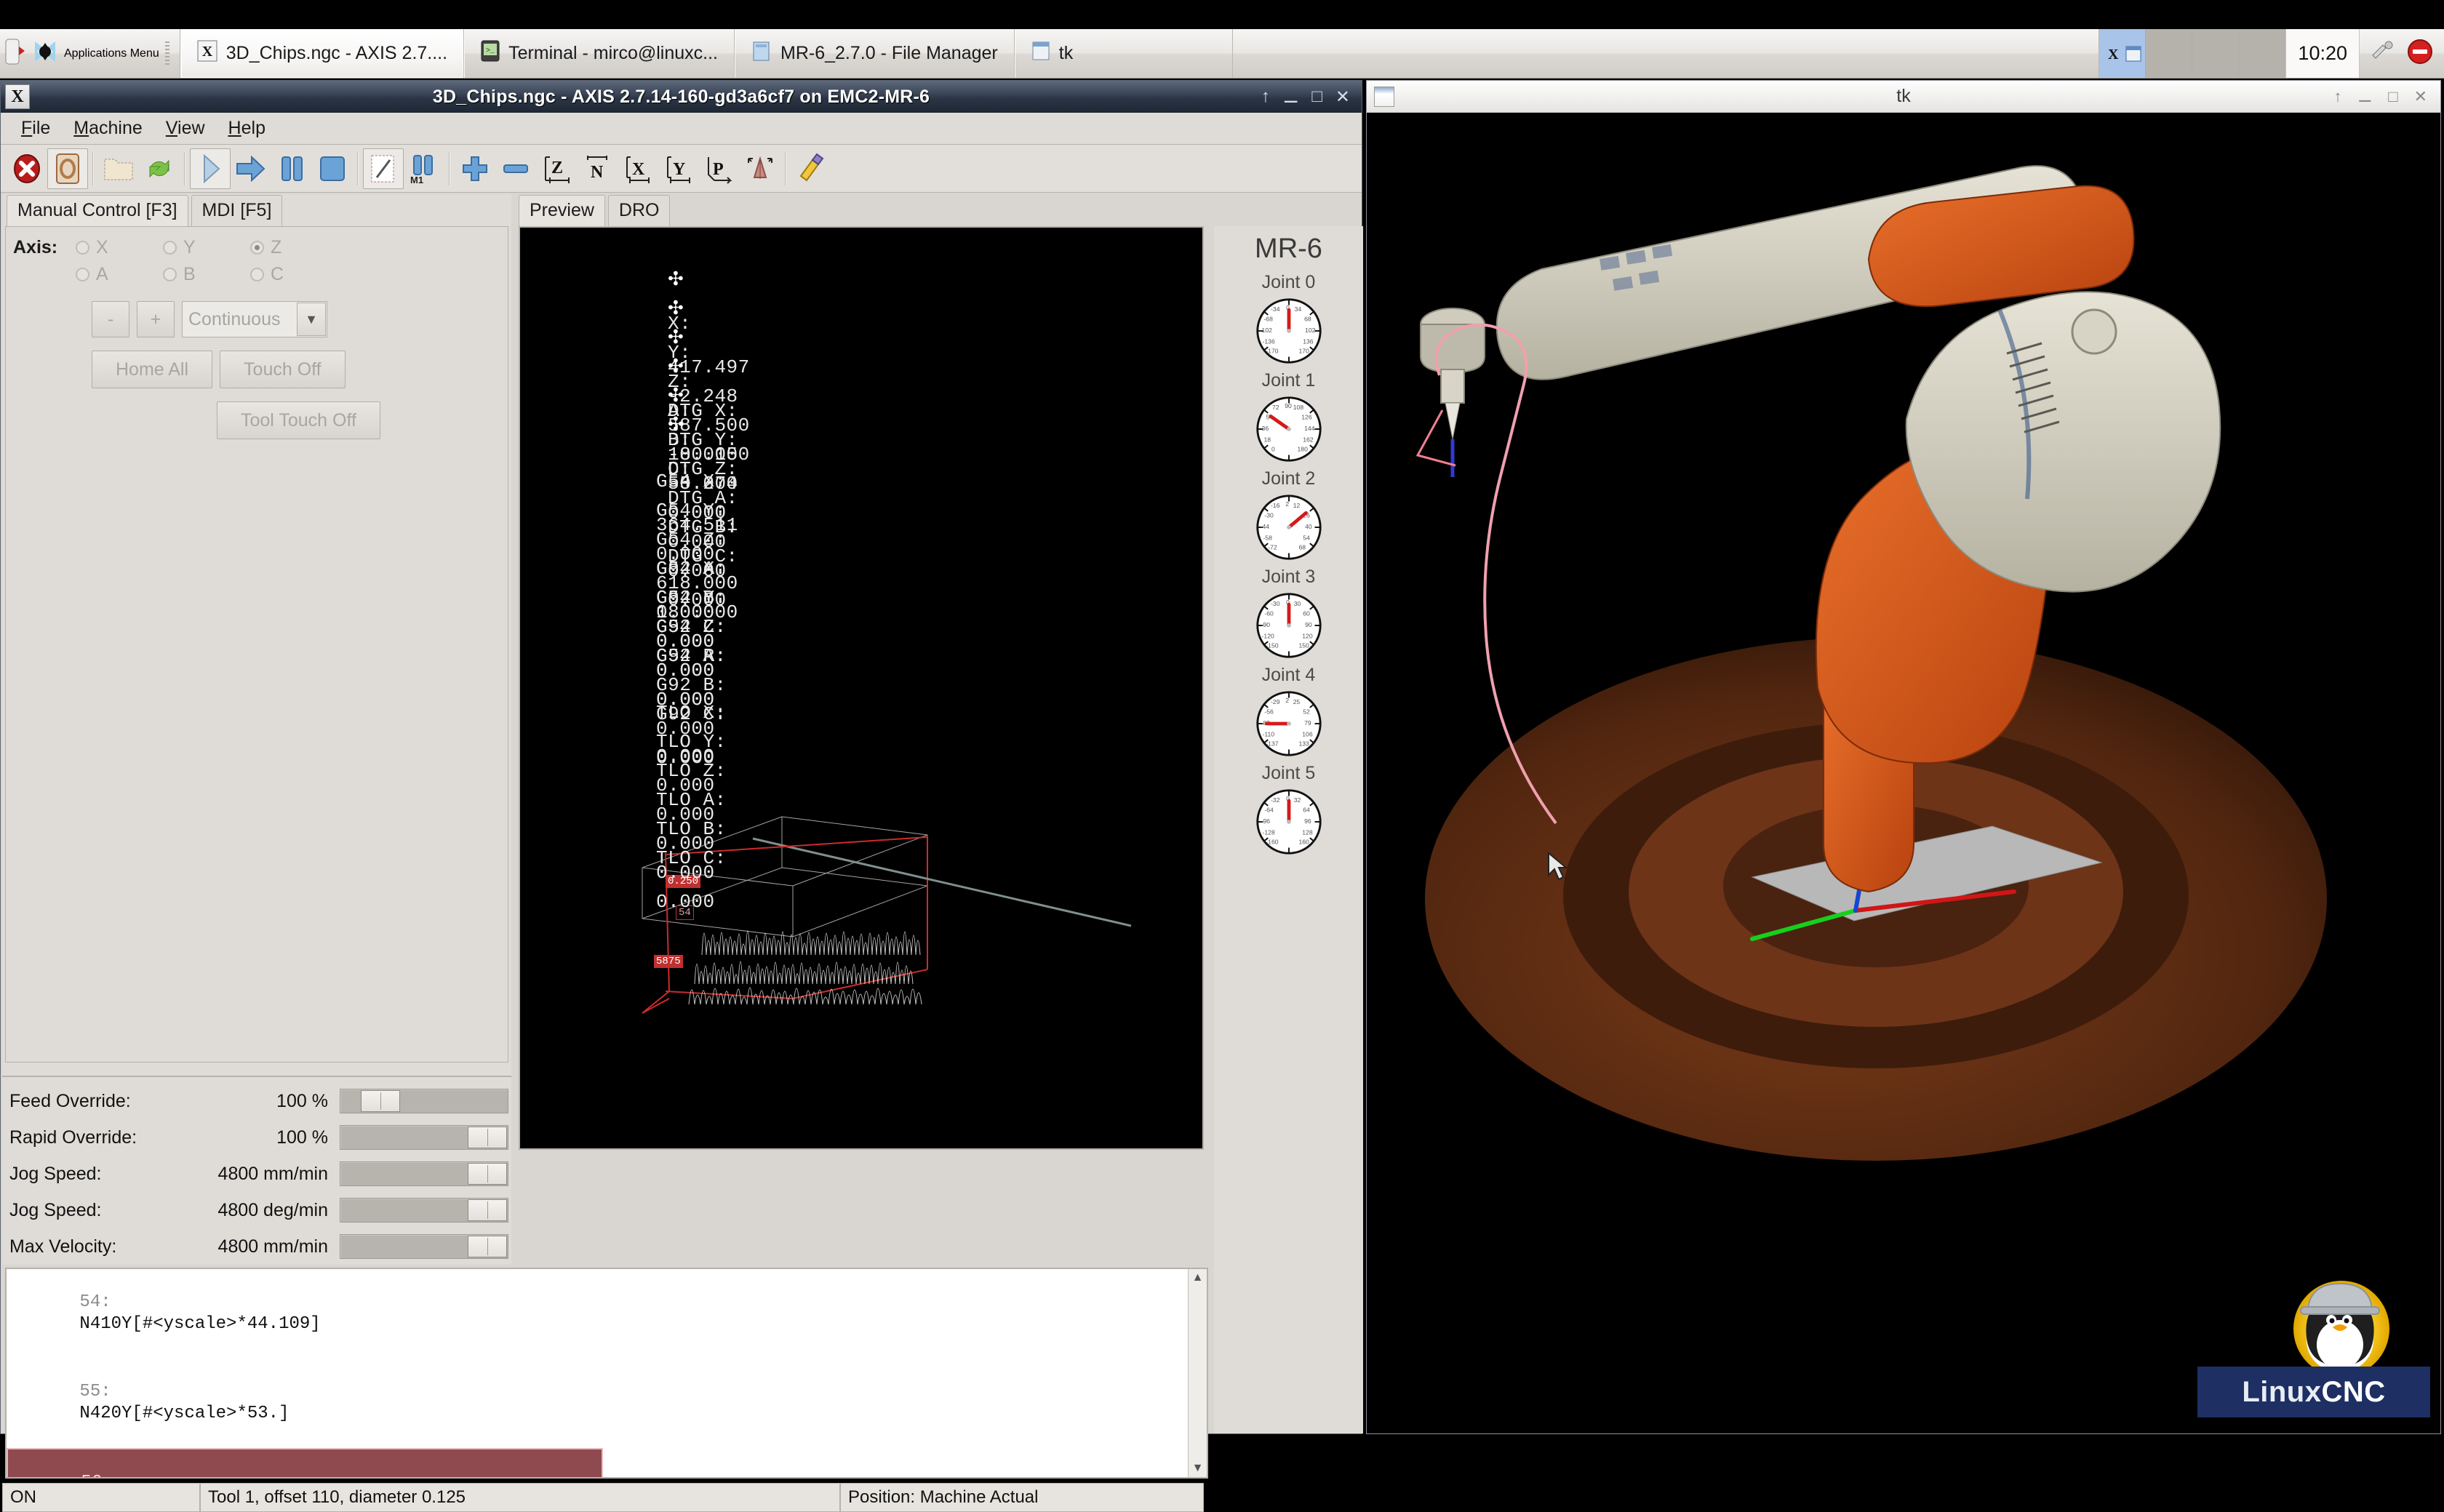 The image size is (2444, 1512). Describe the element at coordinates (1309, 428) in the screenshot. I see `svg-text: 144` at that location.